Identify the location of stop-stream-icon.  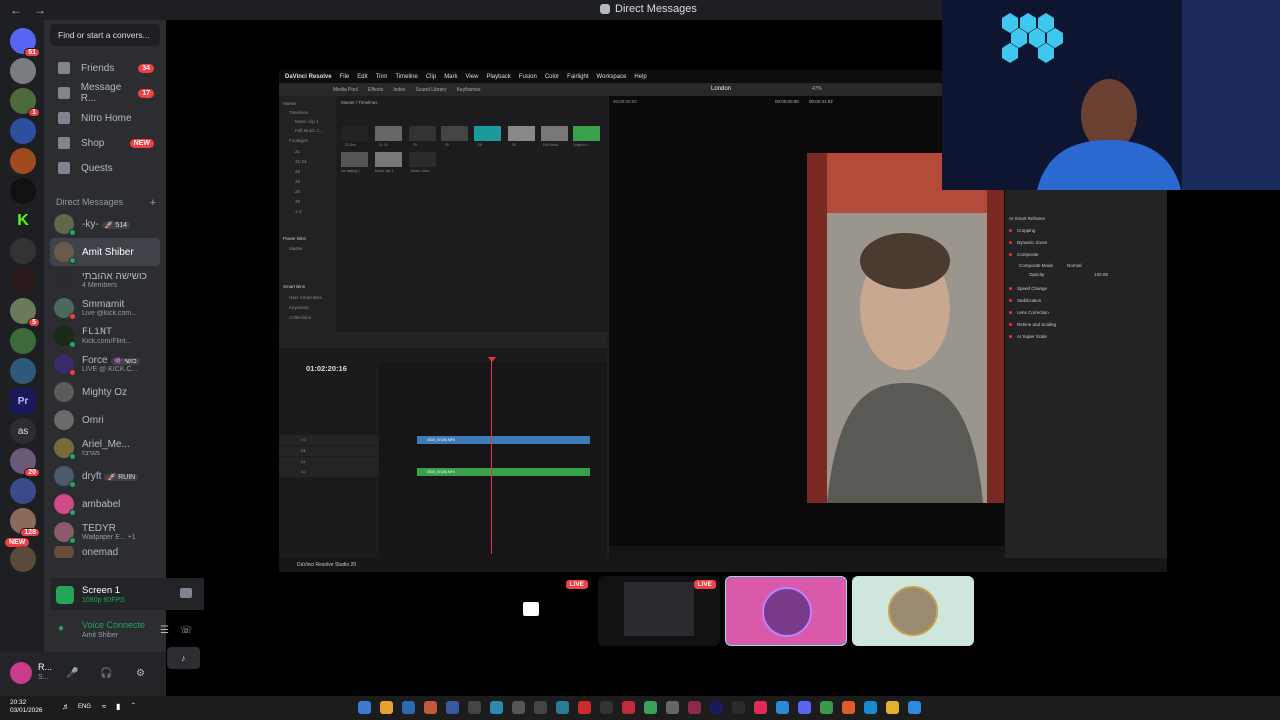
(186, 593).